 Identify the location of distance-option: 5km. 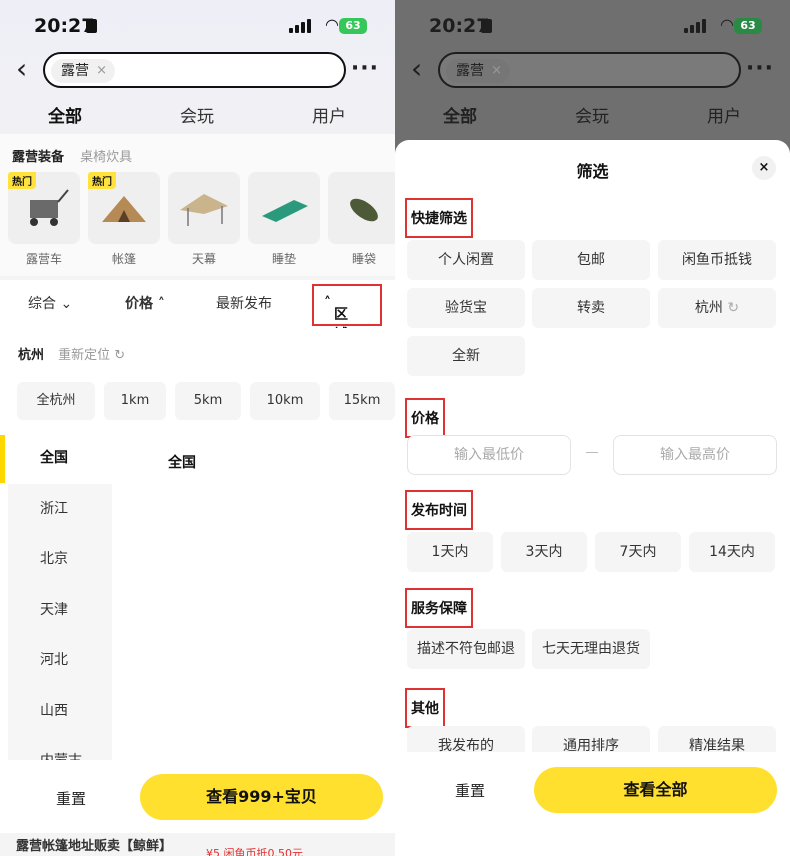
(208, 401).